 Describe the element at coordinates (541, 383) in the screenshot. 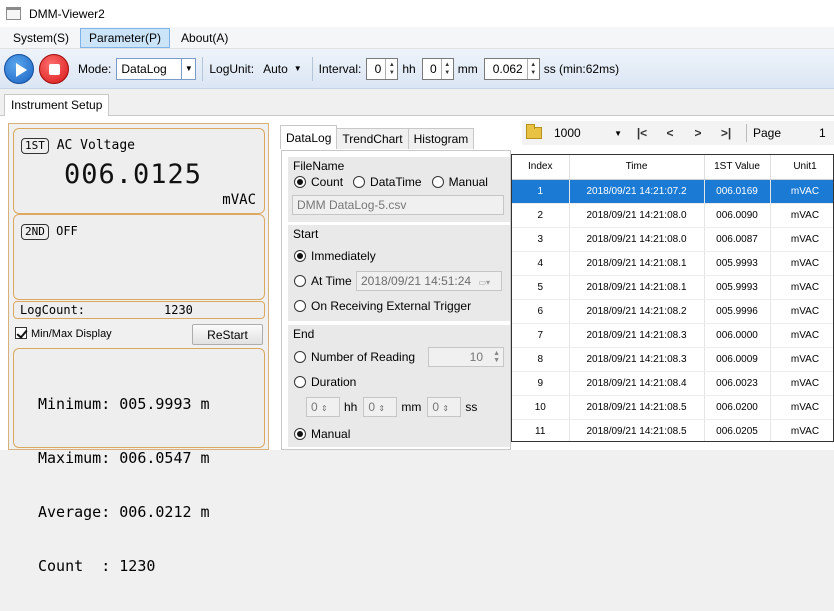

I see `table-cell: 9` at that location.